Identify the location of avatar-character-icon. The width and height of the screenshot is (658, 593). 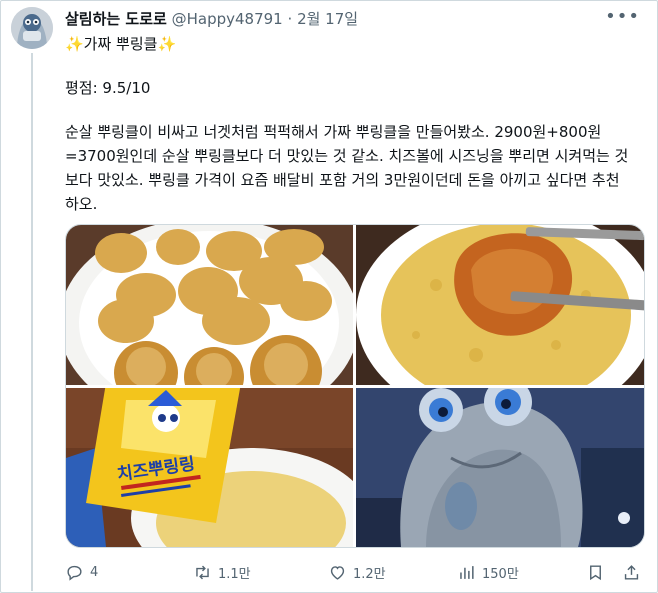
(32, 28).